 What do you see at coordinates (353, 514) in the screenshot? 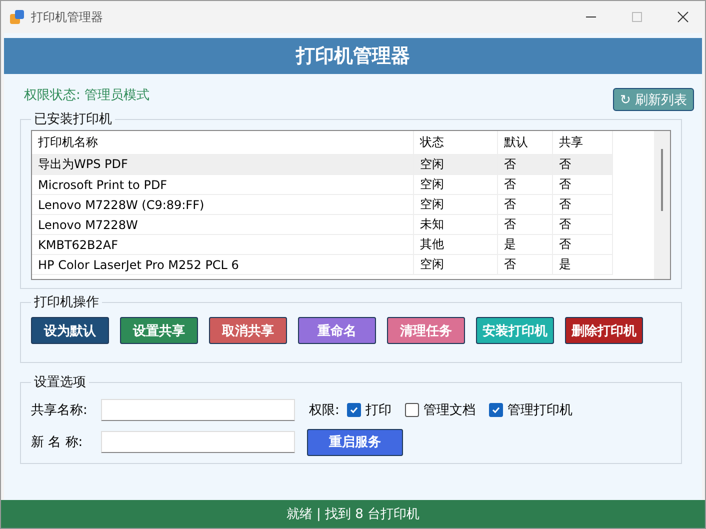
I see `status-text: 就绪 | 找到 8 台打印机` at bounding box center [353, 514].